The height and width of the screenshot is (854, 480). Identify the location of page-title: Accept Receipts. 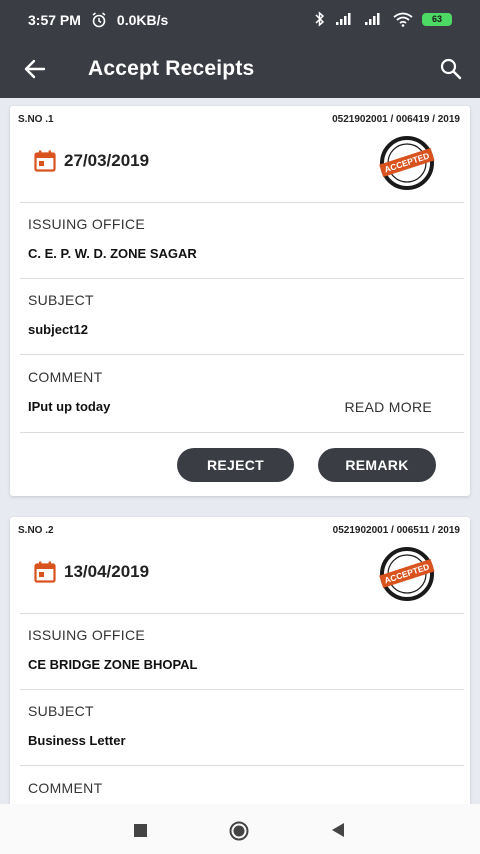
(171, 68).